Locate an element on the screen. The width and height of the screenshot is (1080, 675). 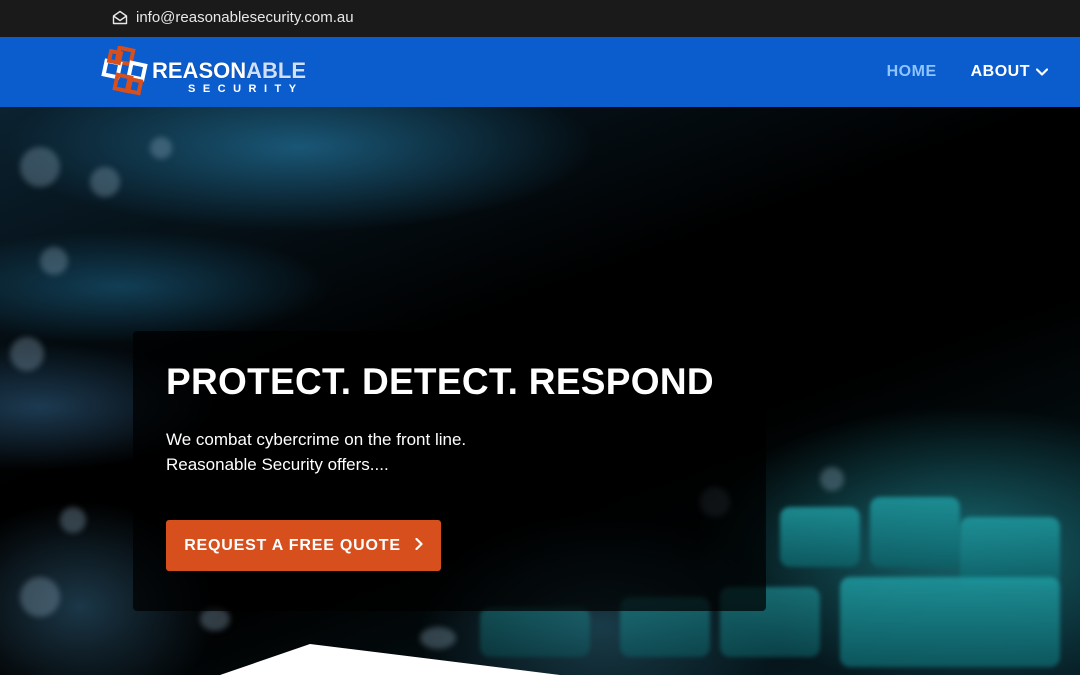
nav-home-label: HOME is located at coordinates (911, 71).